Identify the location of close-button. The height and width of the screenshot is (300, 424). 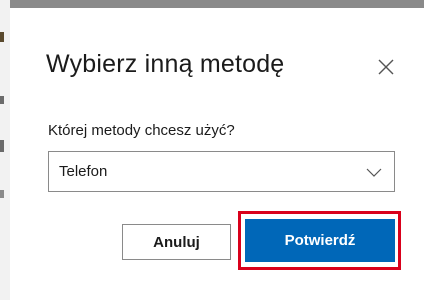
(386, 67).